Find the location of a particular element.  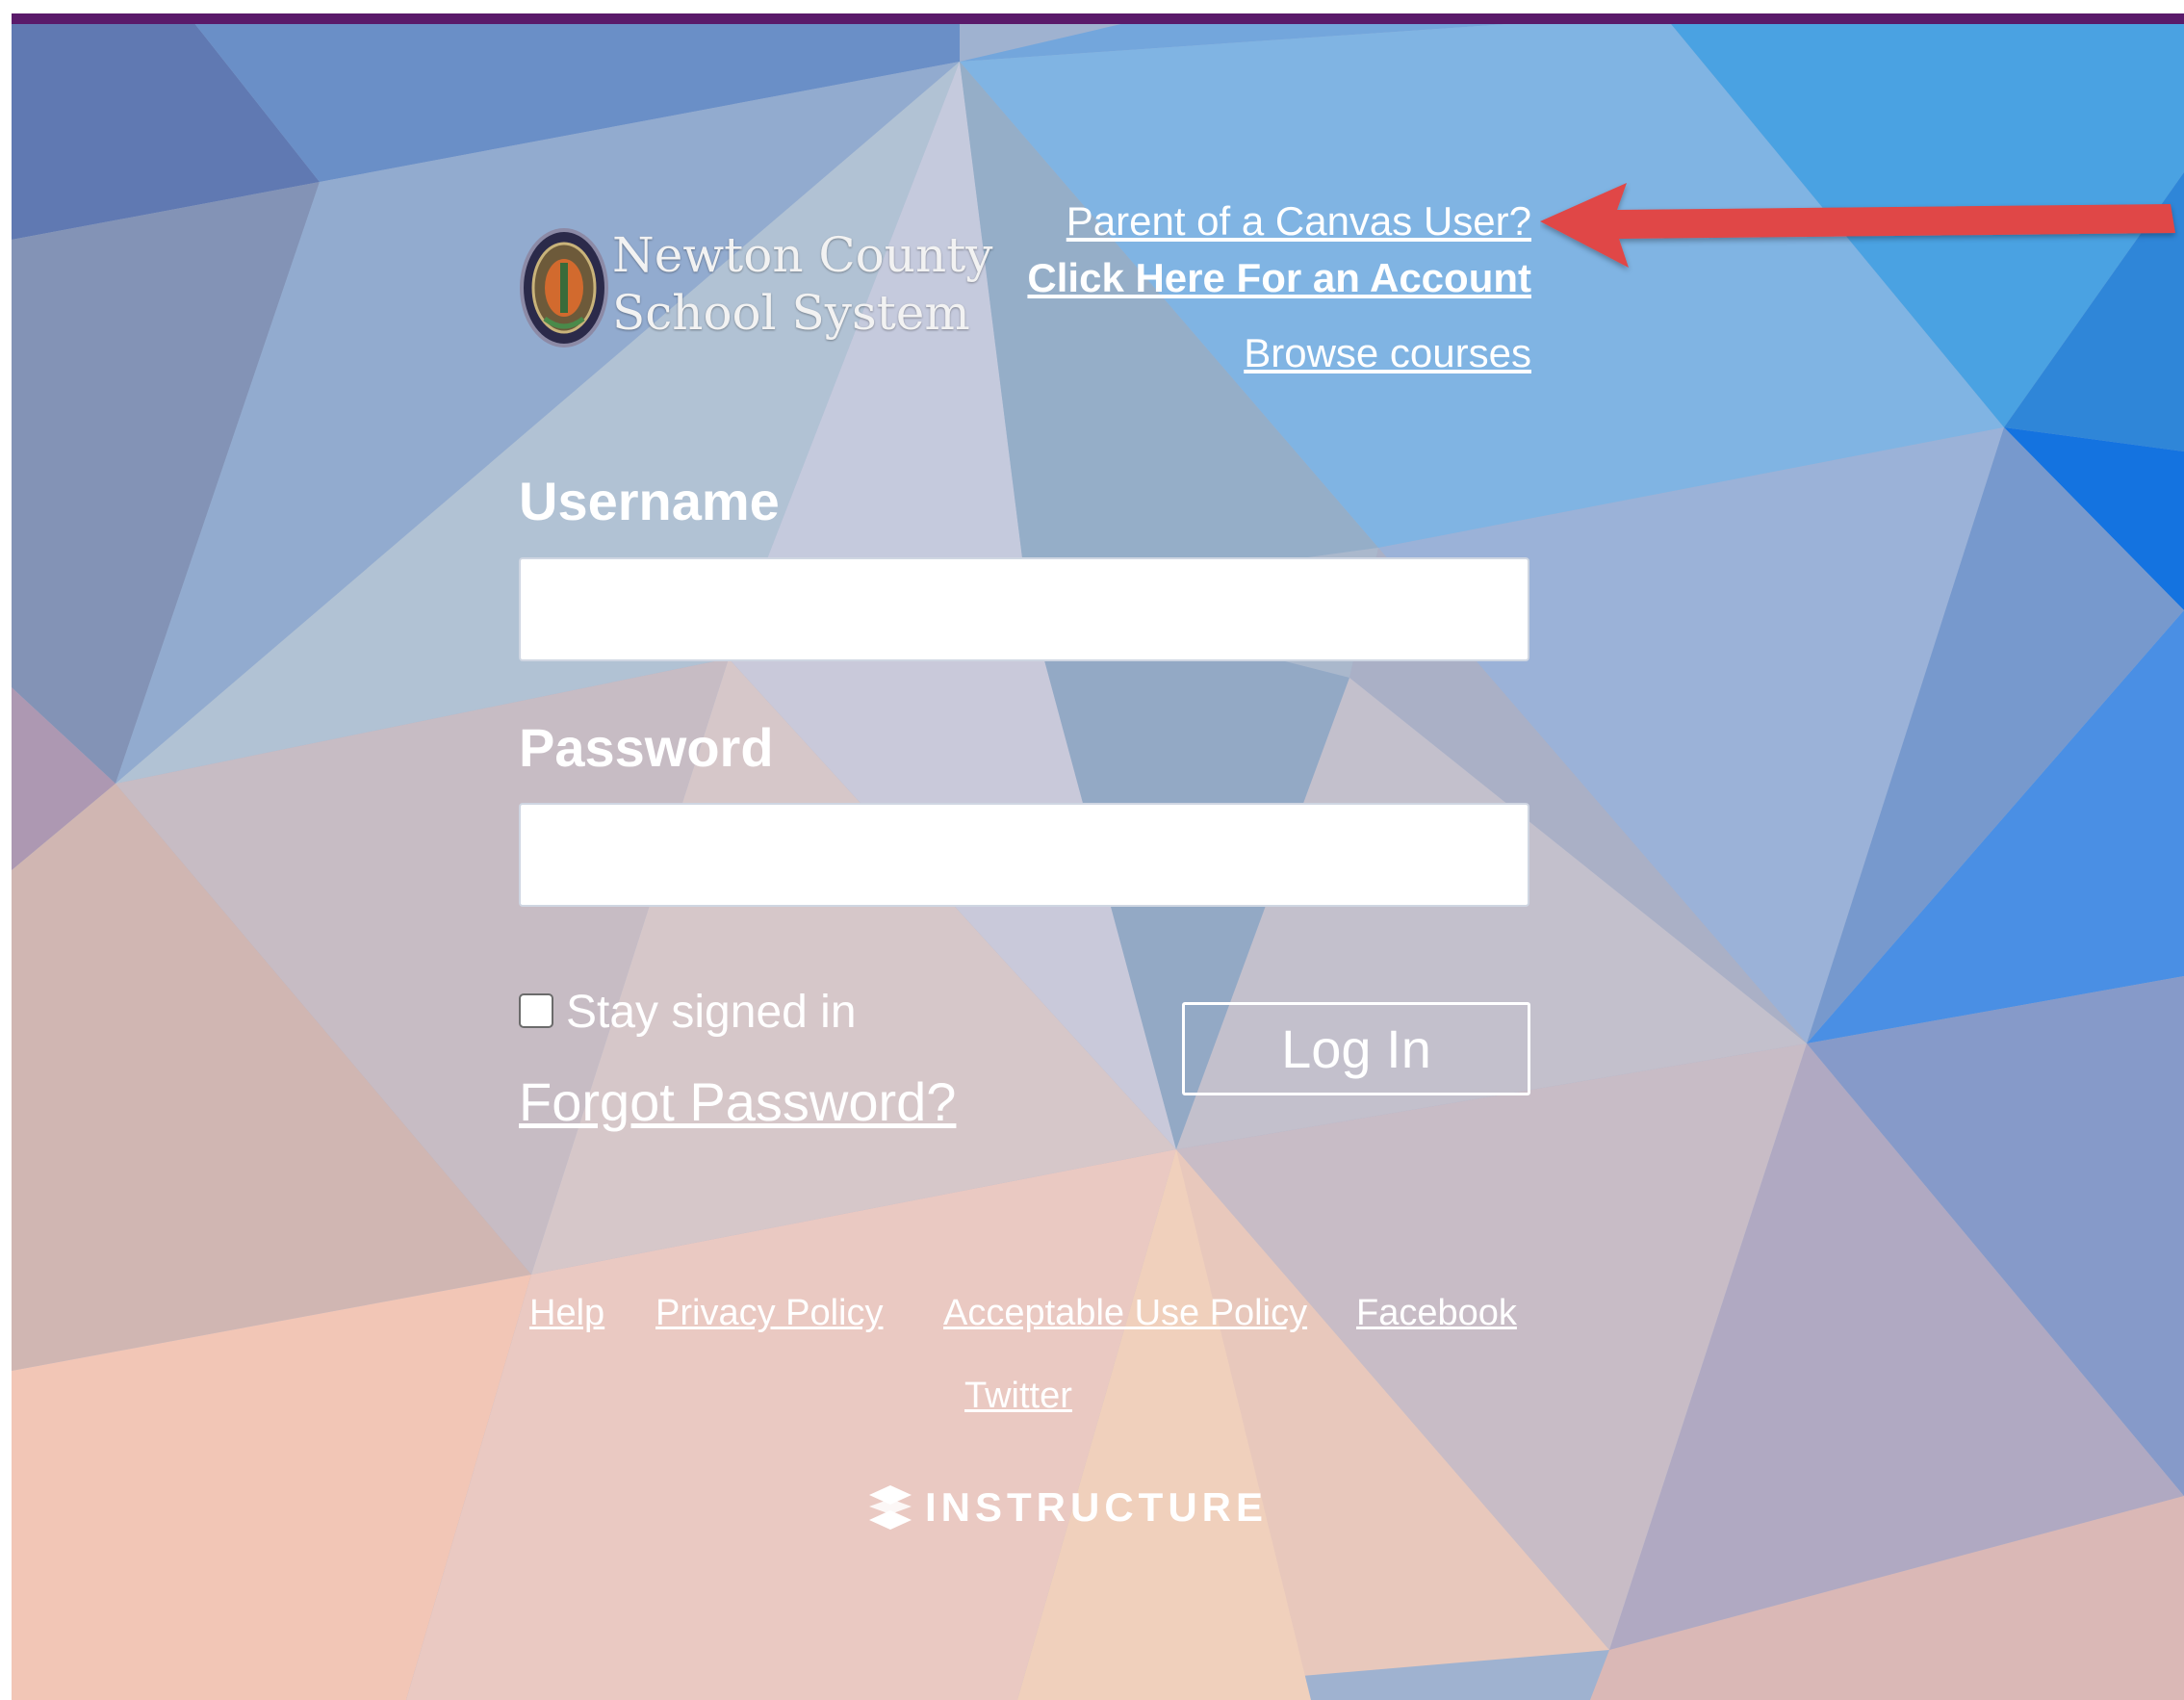

password-input is located at coordinates (1024, 855).